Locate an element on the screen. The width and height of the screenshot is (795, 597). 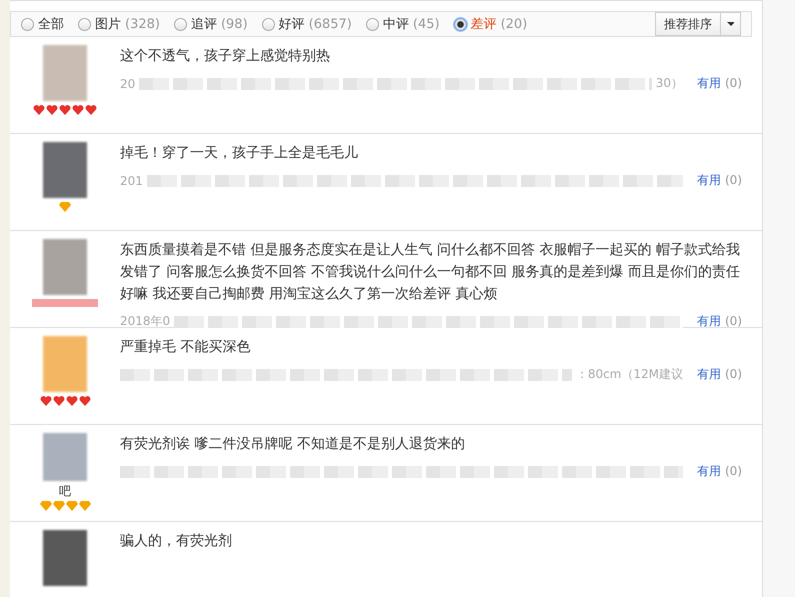
review-date: 2018年0 is located at coordinates (145, 321).